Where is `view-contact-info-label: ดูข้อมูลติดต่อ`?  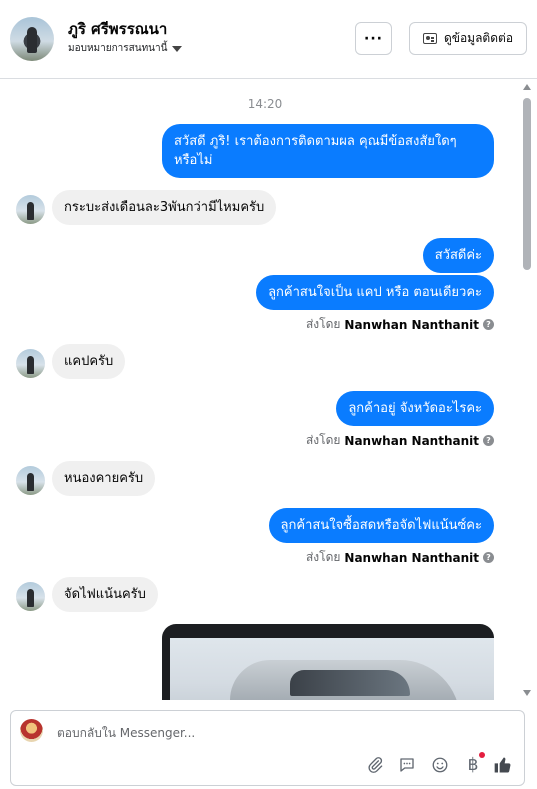
view-contact-info-label: ดูข้อมูลติดต่อ is located at coordinates (478, 38).